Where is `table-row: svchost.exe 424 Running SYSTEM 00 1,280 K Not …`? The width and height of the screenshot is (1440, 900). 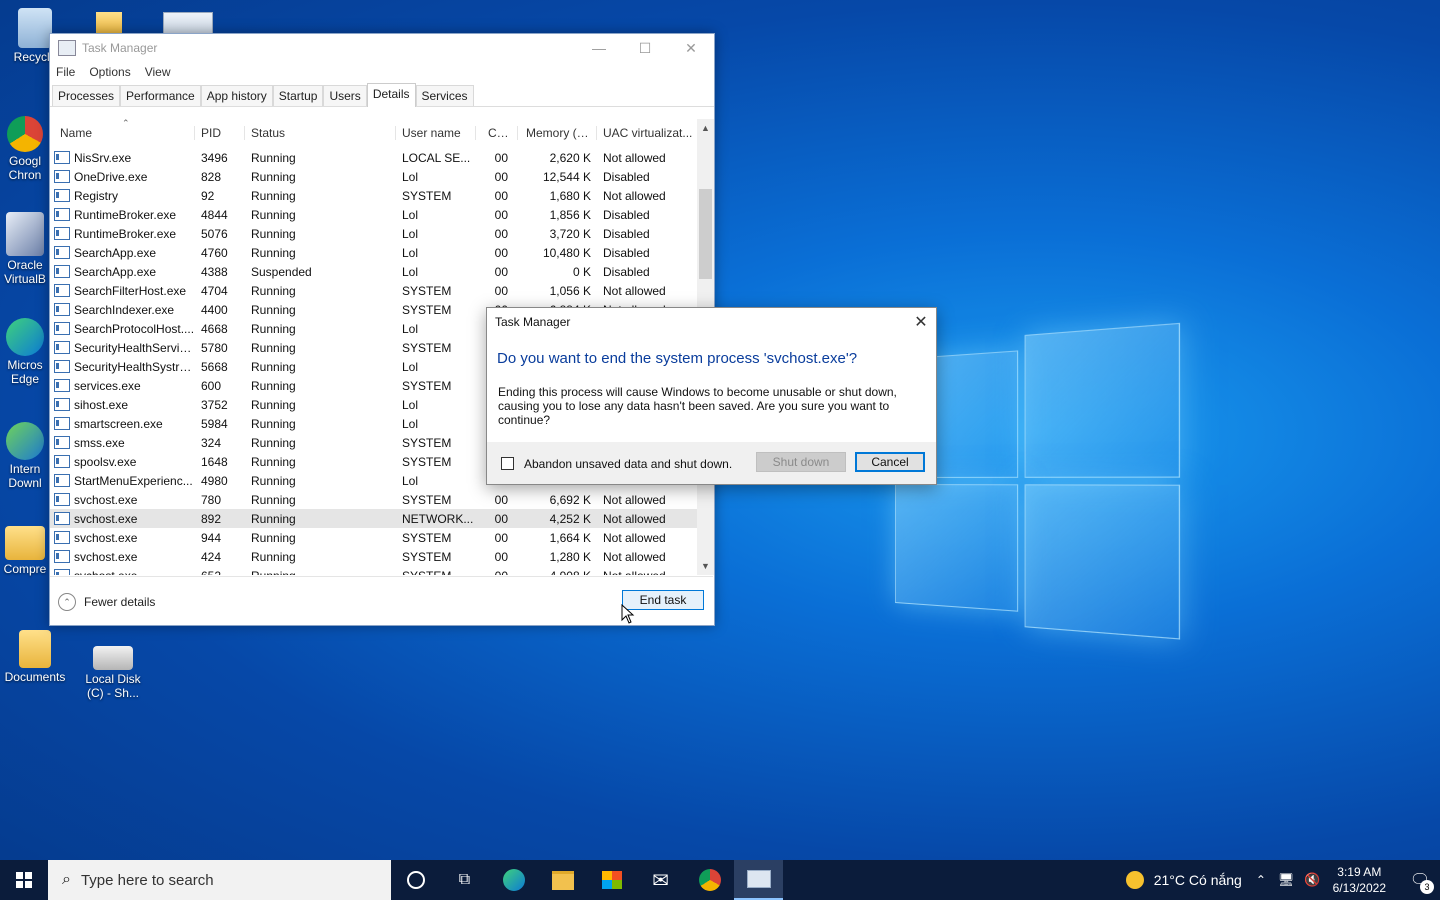
table-row: svchost.exe 424 Running SYSTEM 00 1,280 K Not … is located at coordinates (381, 556).